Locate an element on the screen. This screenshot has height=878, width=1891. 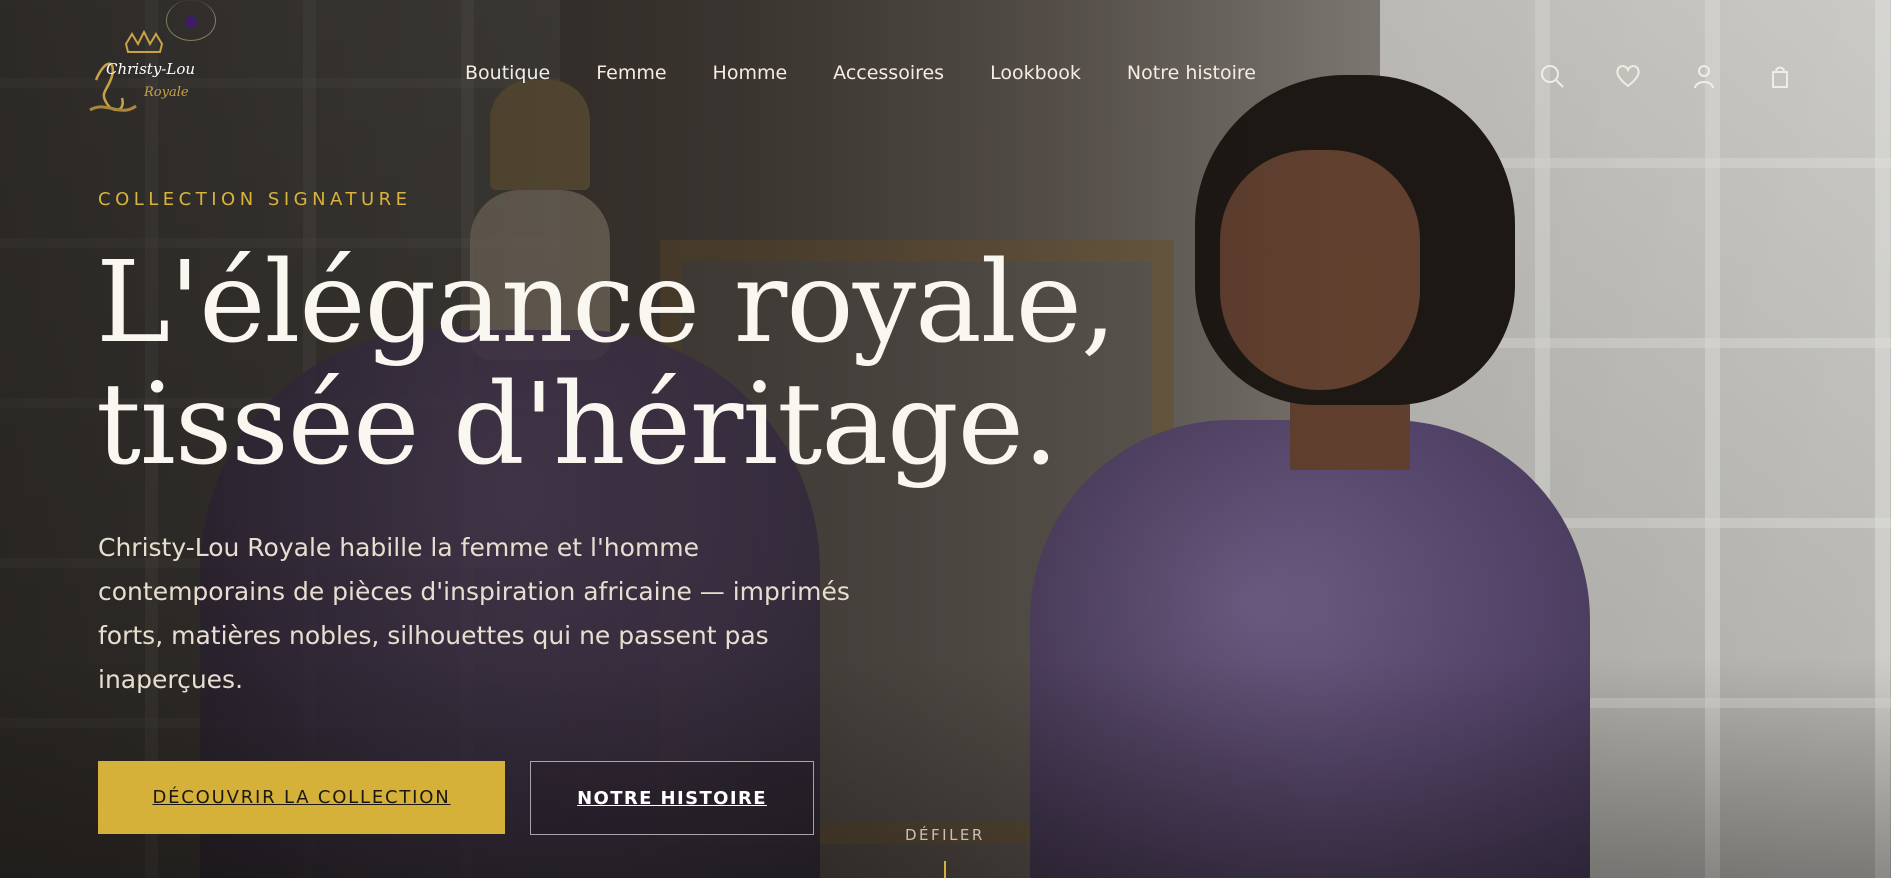
crown-logo-icon: Christy-Lou Royale is located at coordinates (142, 70).